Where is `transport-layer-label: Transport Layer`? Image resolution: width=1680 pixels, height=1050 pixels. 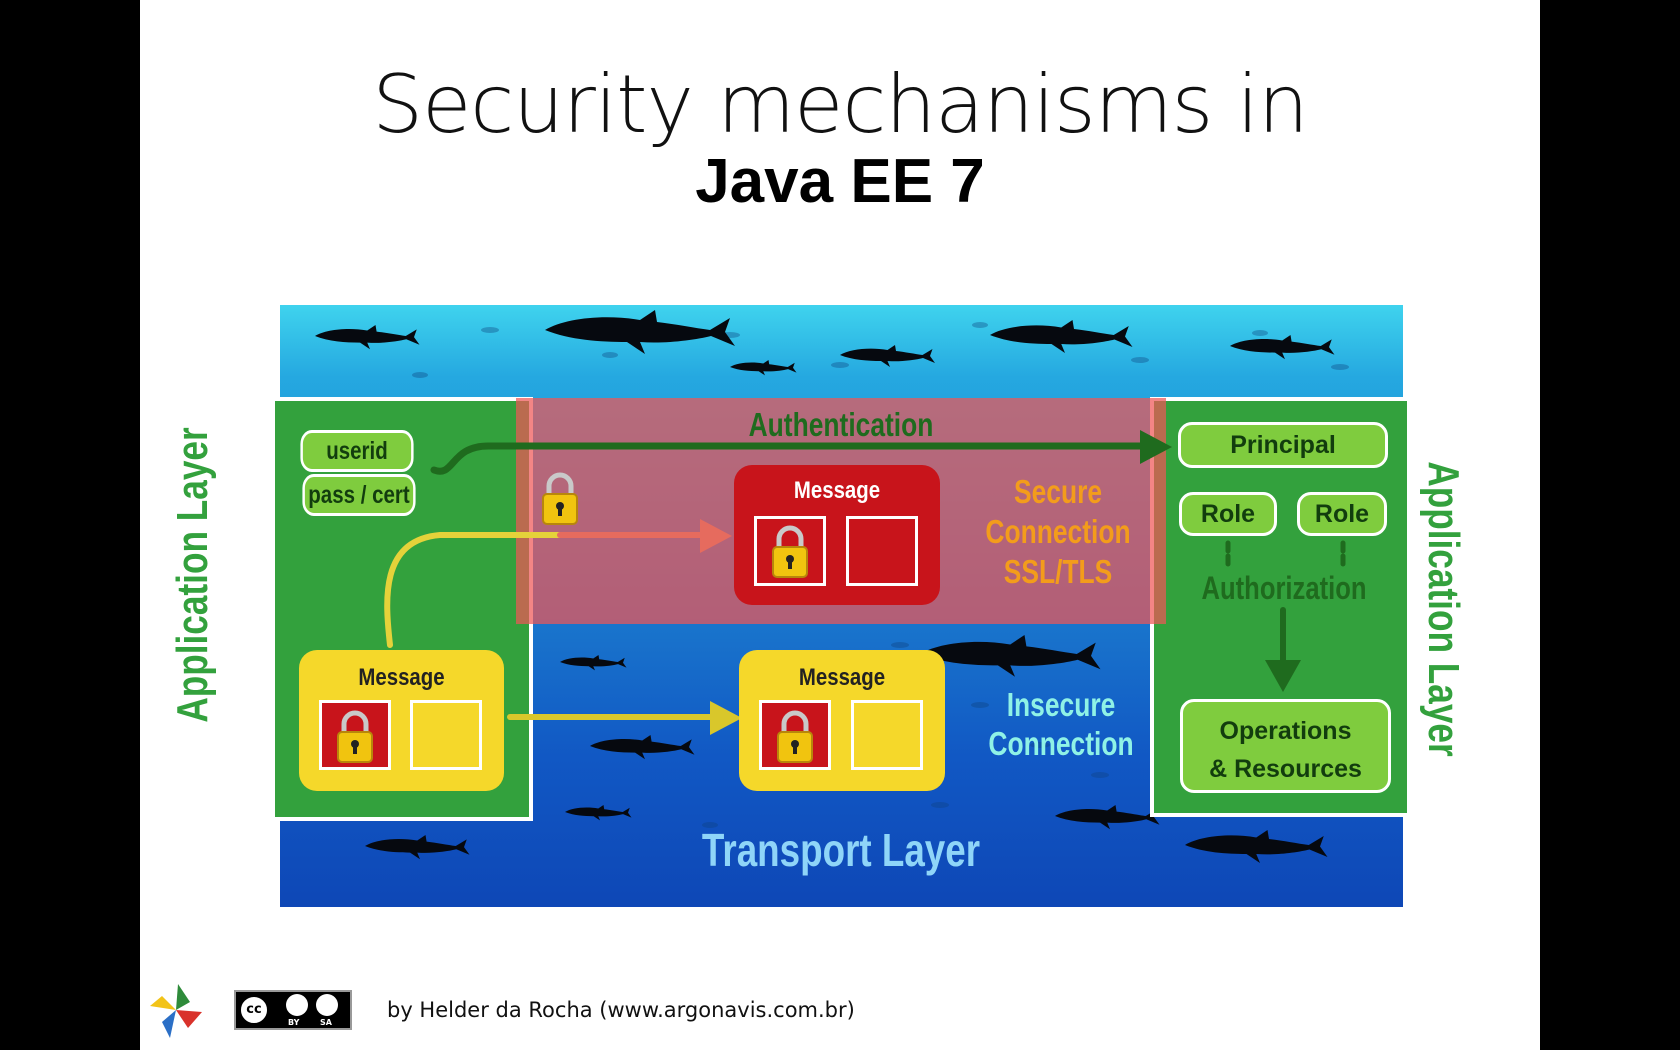 transport-layer-label: Transport Layer is located at coordinates (841, 850).